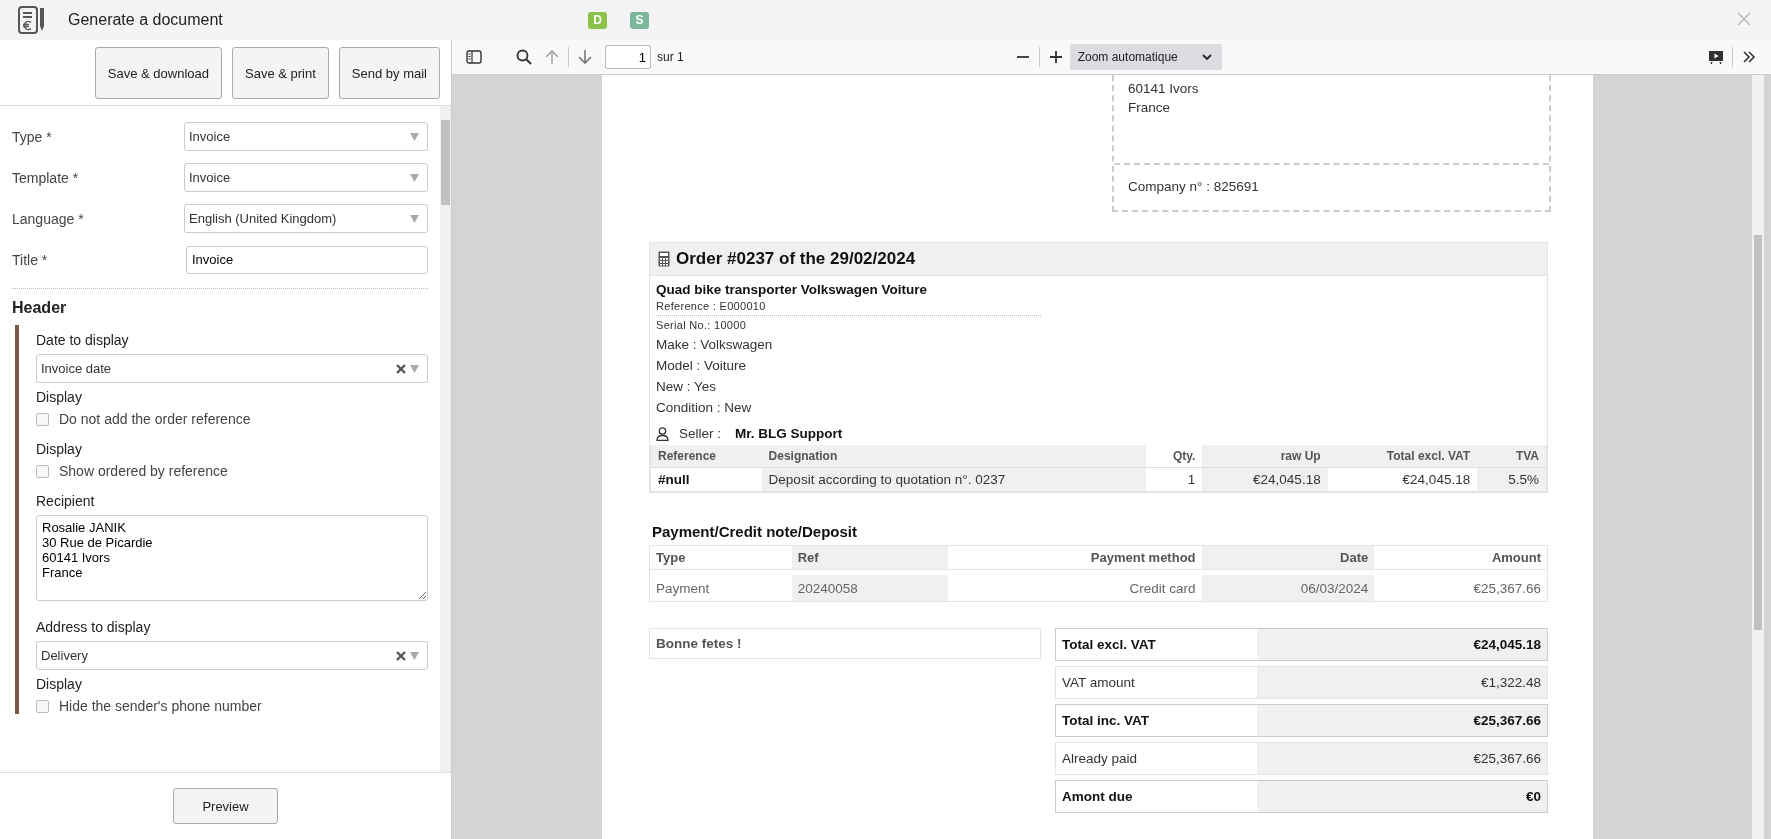 The width and height of the screenshot is (1771, 839). What do you see at coordinates (1075, 585) in the screenshot?
I see `table-cell: Credit card` at bounding box center [1075, 585].